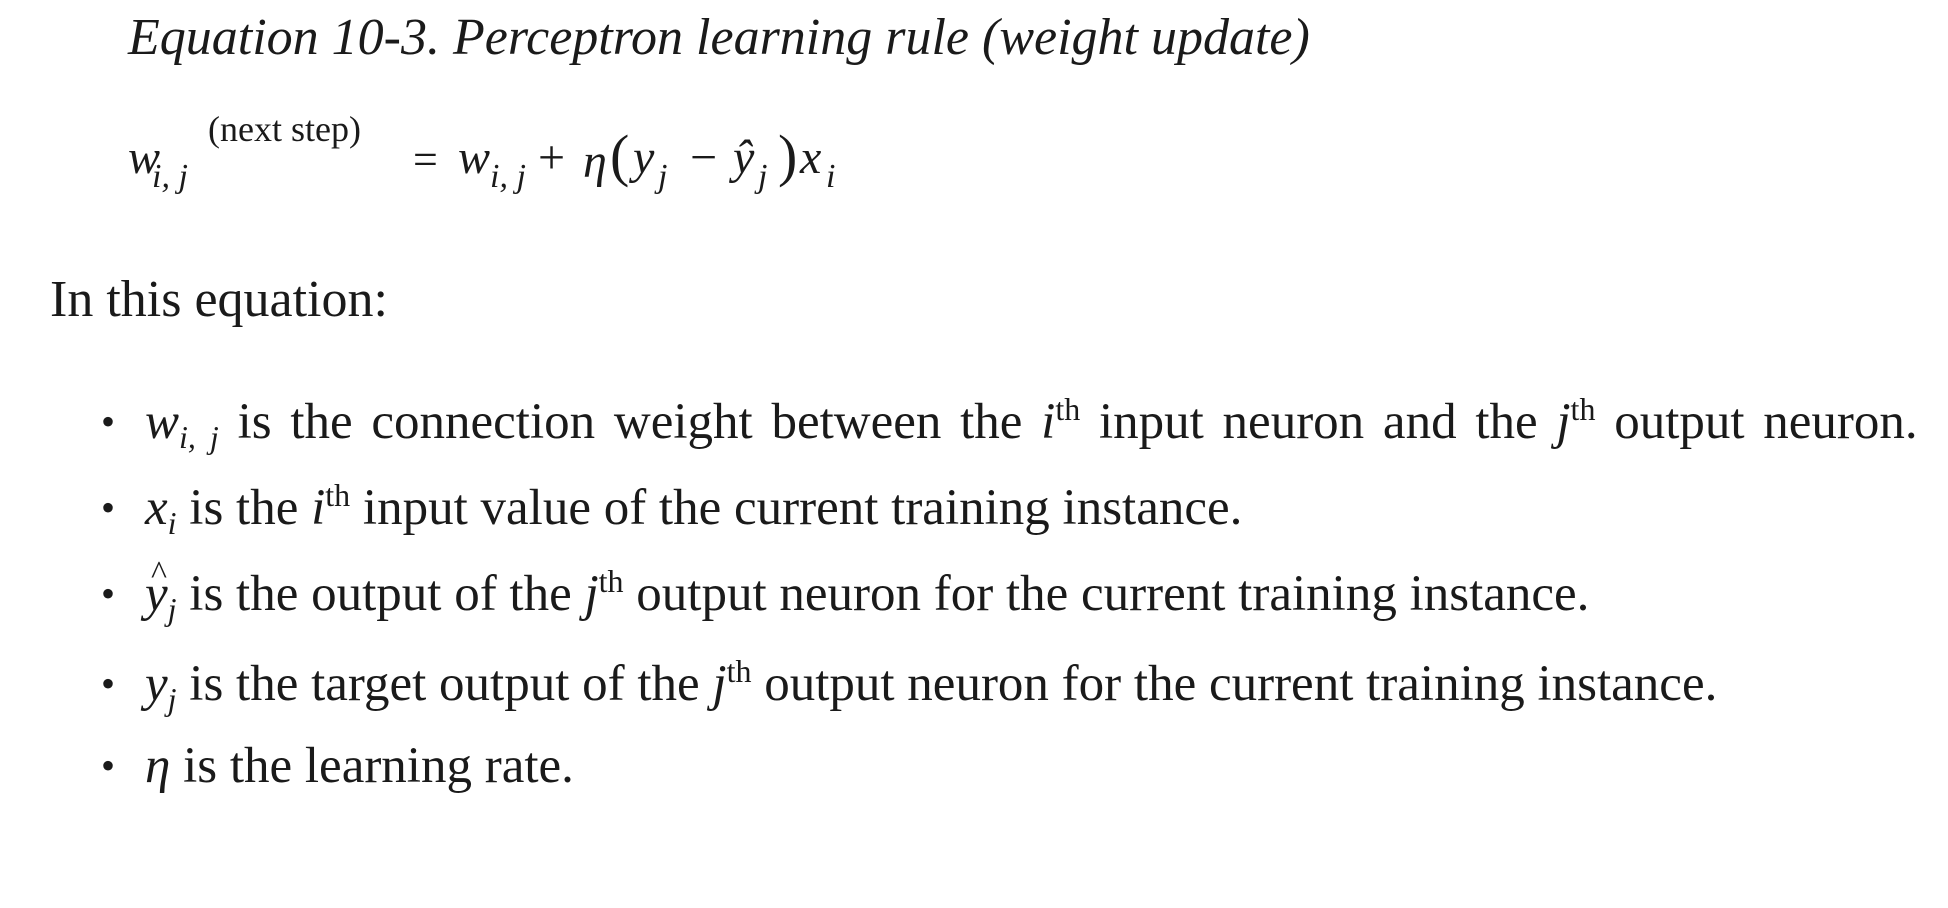  What do you see at coordinates (161, 686) in the screenshot?
I see `symbol-y: yj` at bounding box center [161, 686].